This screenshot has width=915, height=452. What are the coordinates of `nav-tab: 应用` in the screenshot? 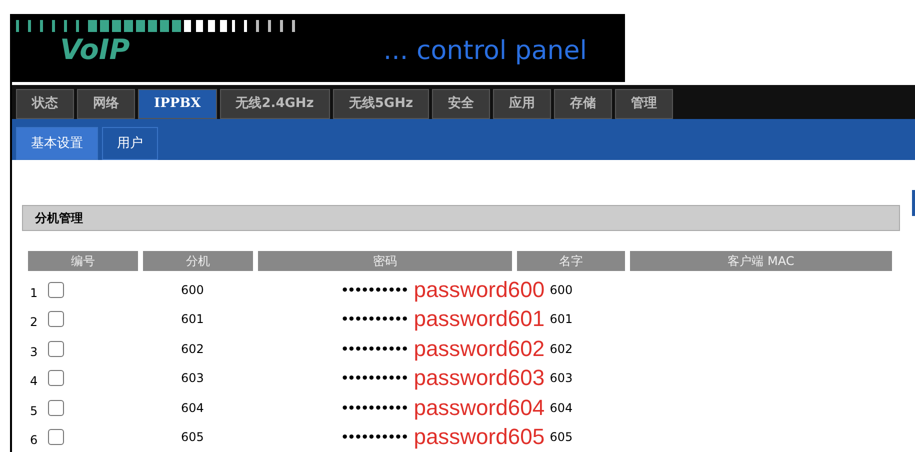 It's located at (522, 103).